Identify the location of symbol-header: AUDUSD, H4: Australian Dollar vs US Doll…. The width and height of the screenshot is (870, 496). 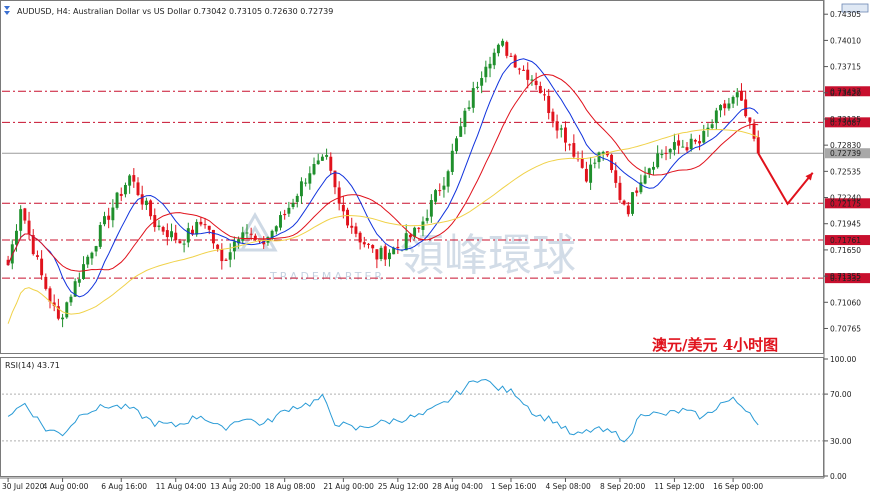
(175, 11).